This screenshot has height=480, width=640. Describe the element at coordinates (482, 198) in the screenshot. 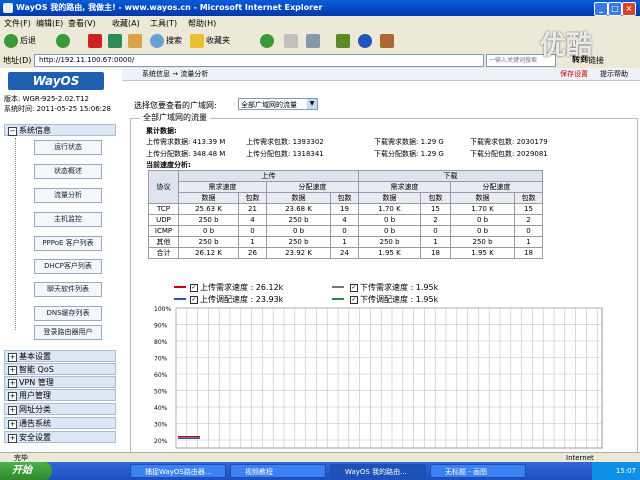

I see `data-header: 数据` at that location.